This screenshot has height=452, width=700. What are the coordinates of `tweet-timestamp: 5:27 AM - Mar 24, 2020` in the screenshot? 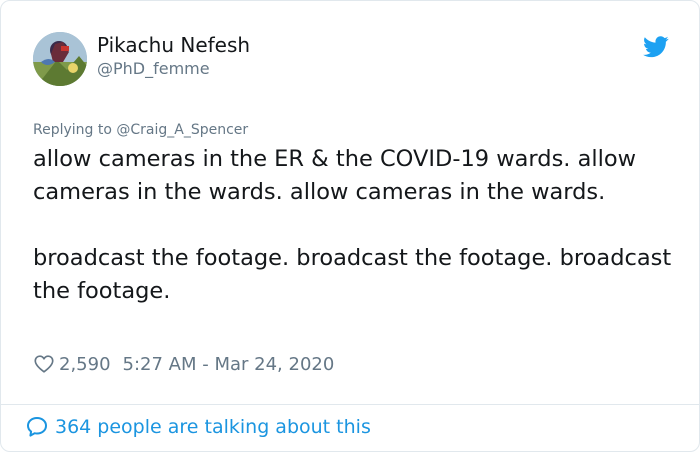 It's located at (229, 364).